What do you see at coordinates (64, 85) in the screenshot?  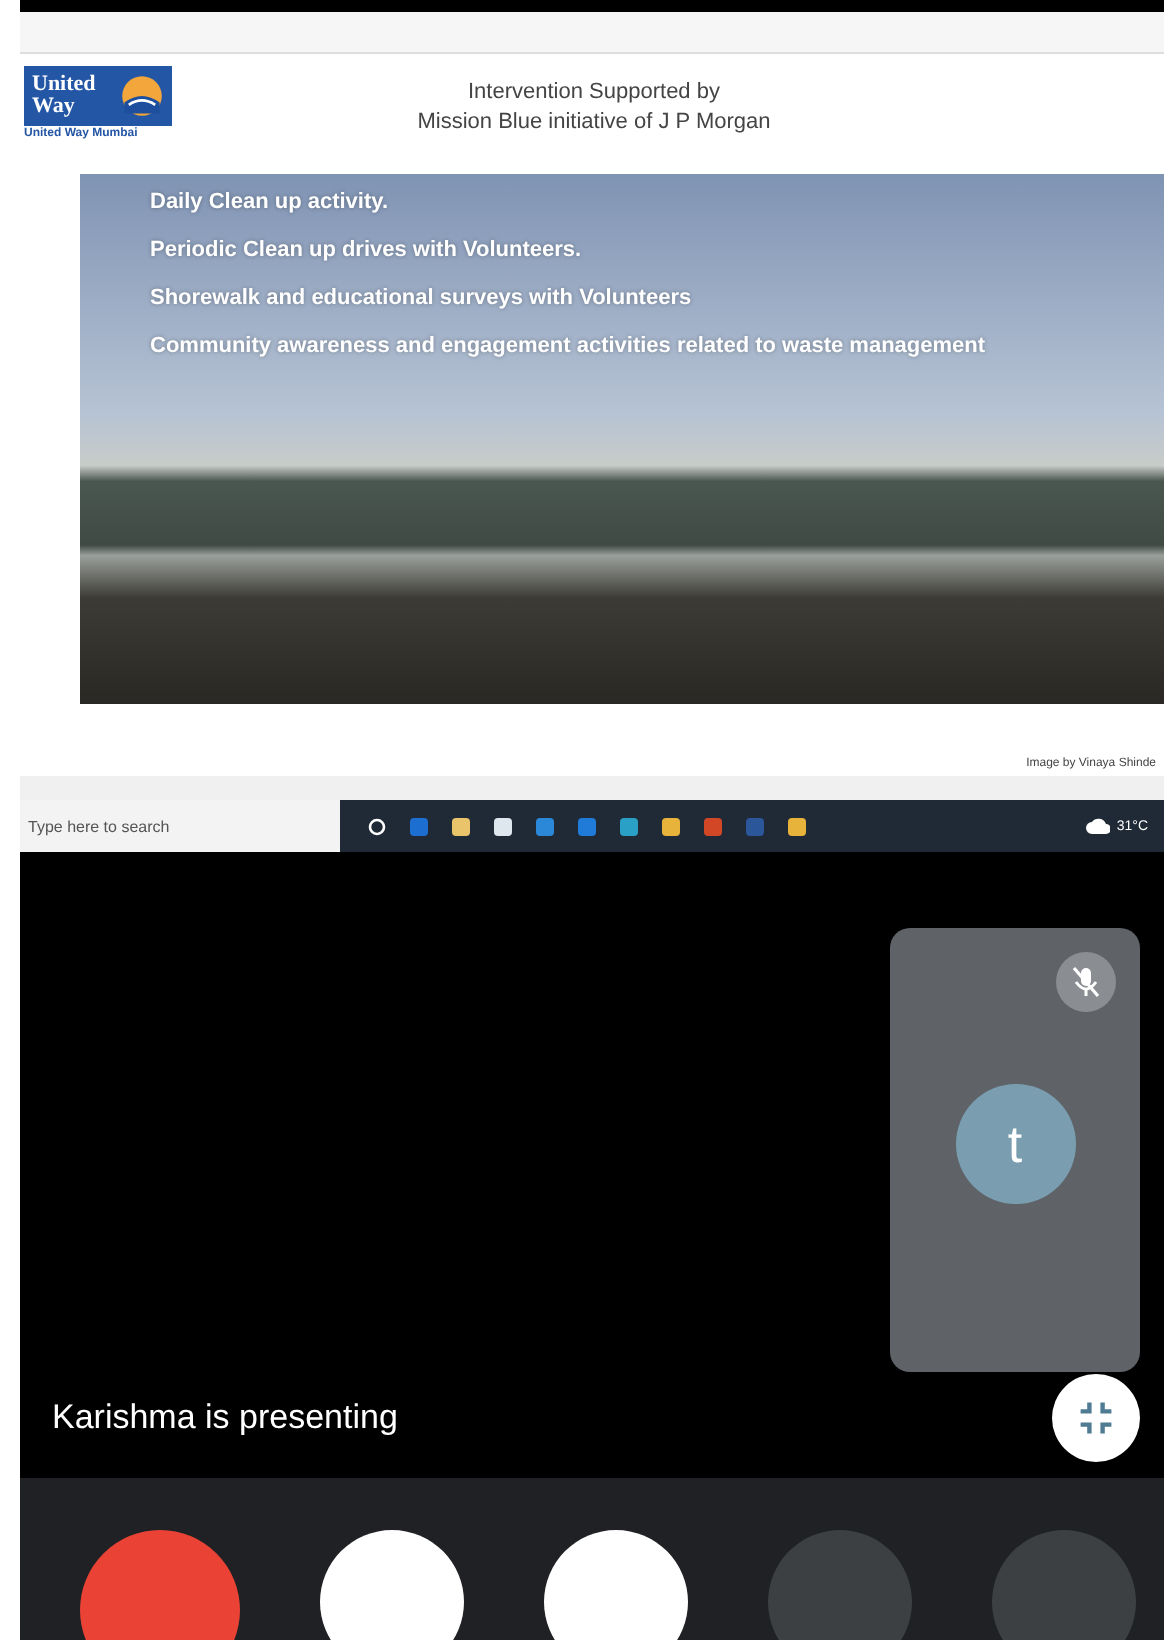 I see `logo-text: United` at bounding box center [64, 85].